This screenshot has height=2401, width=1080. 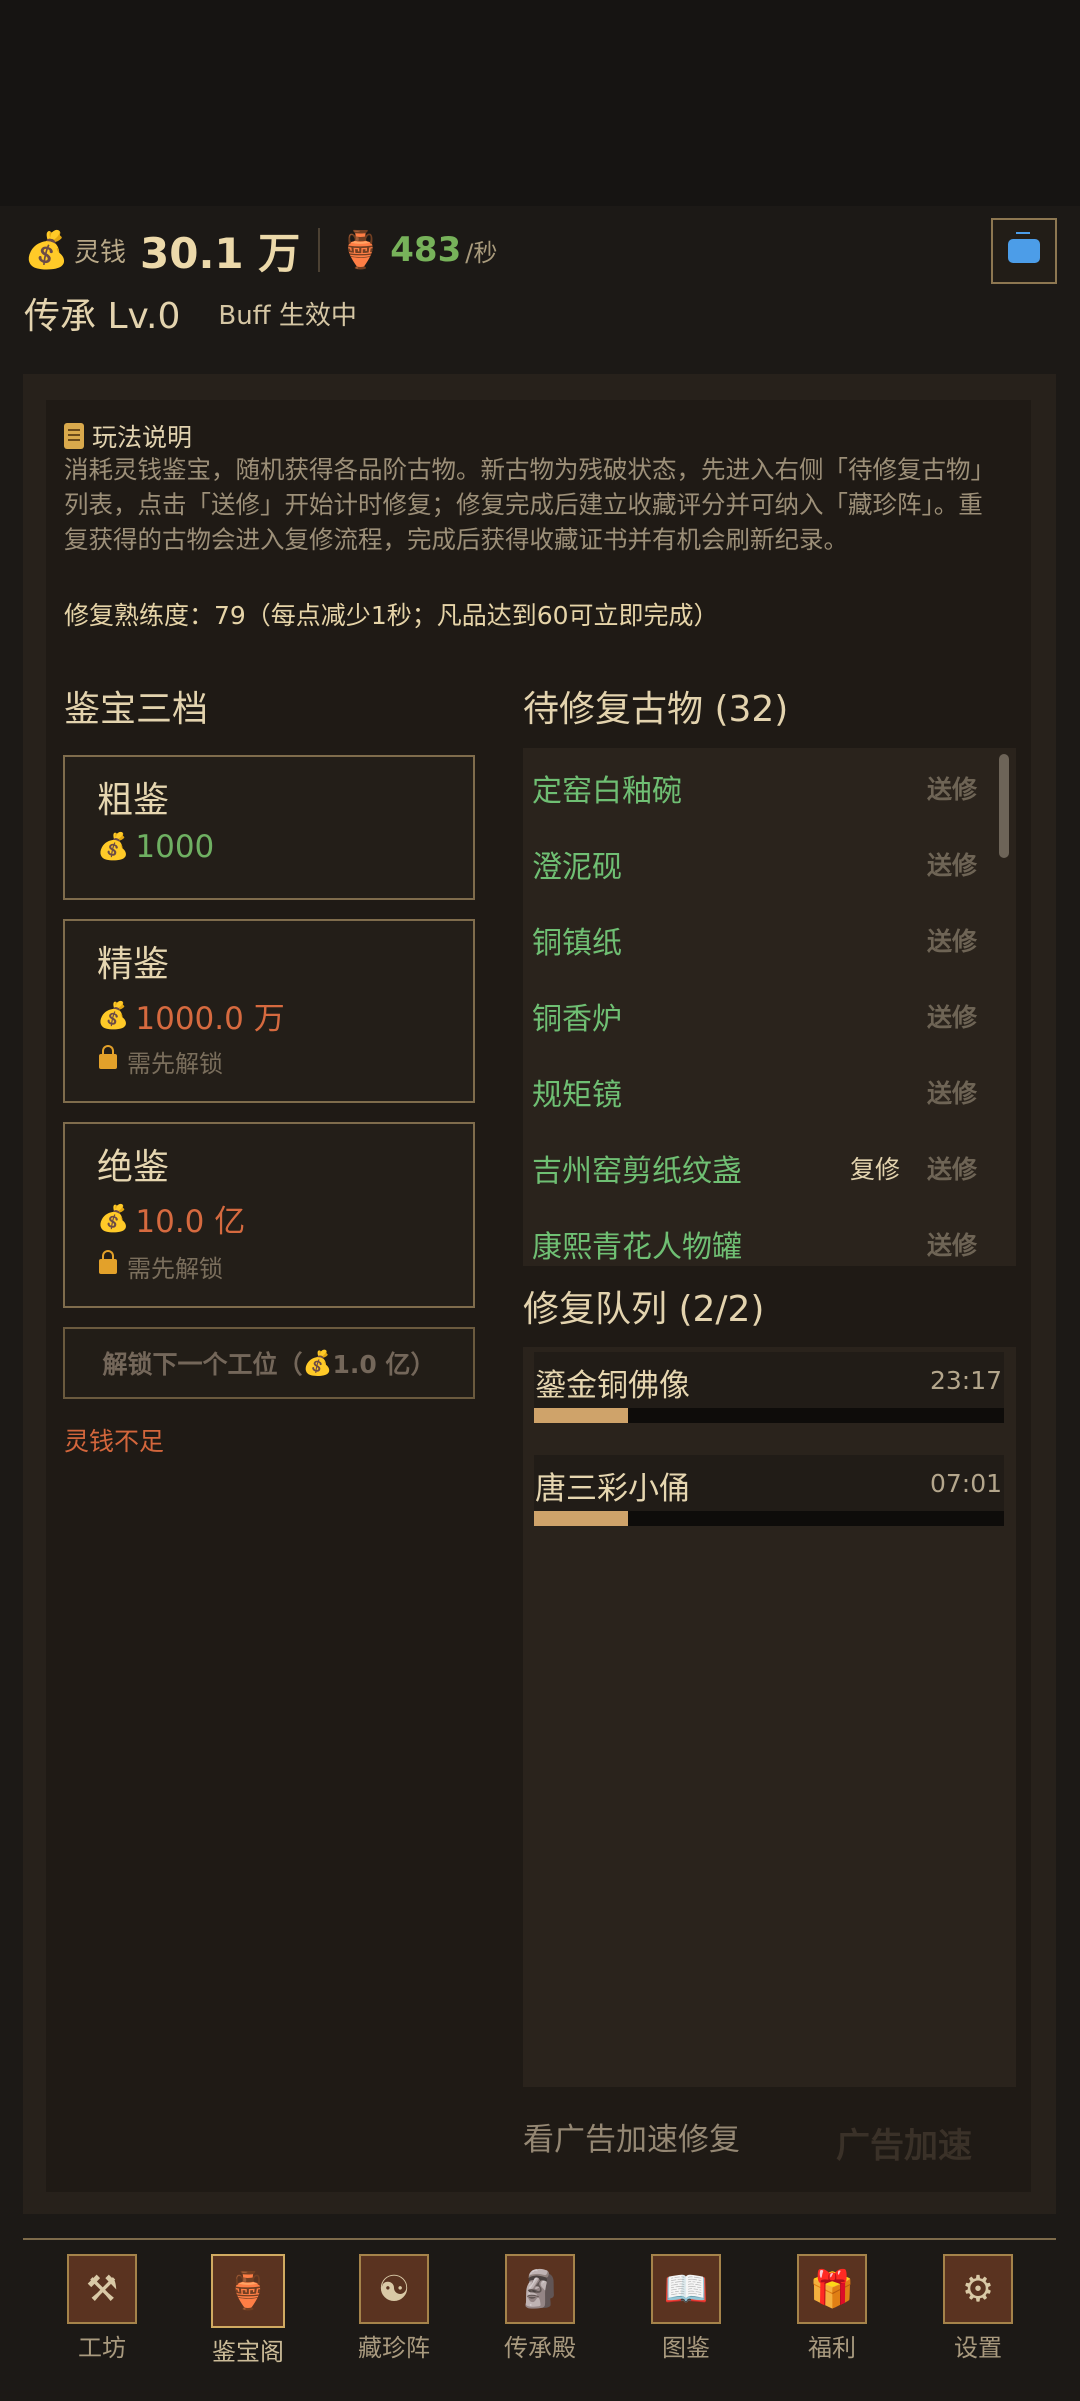 I want to click on pending-scrollbar, so click(x=1004, y=806).